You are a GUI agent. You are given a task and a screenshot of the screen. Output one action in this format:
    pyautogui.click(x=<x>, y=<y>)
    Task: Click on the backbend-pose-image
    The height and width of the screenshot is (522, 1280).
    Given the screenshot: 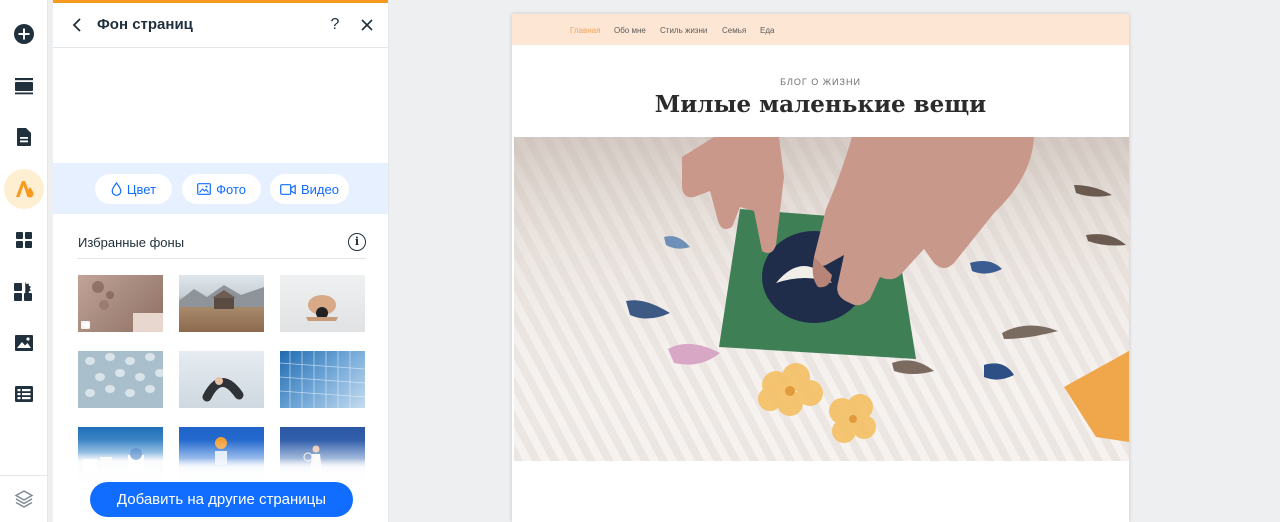 What is the action you would take?
    pyautogui.click(x=223, y=389)
    